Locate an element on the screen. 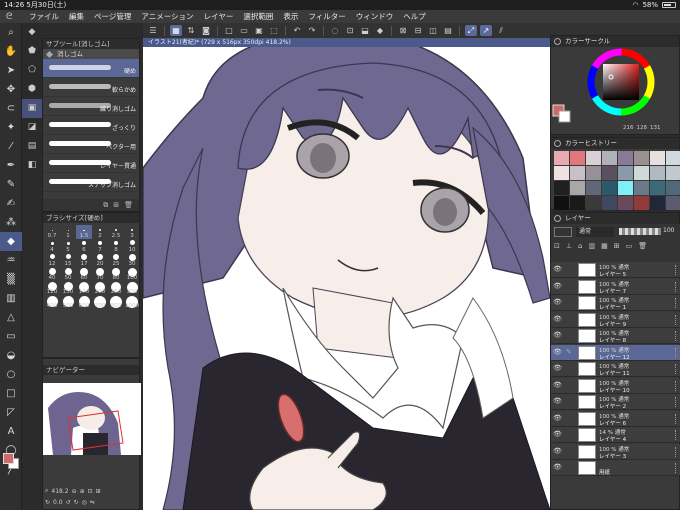 This screenshot has height=510, width=680. snap-icon: ↗ is located at coordinates (486, 30).